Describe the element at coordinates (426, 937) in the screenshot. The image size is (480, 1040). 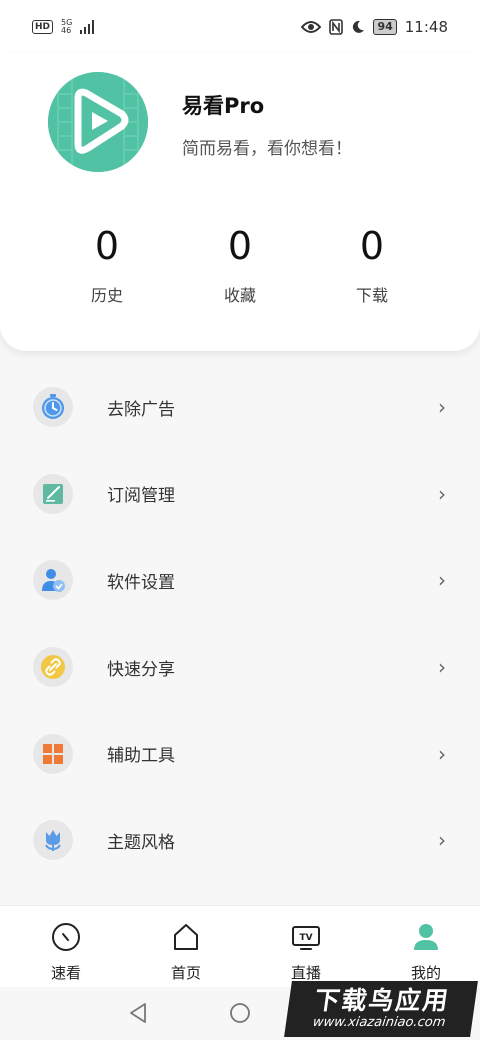
I see `profile-icon` at that location.